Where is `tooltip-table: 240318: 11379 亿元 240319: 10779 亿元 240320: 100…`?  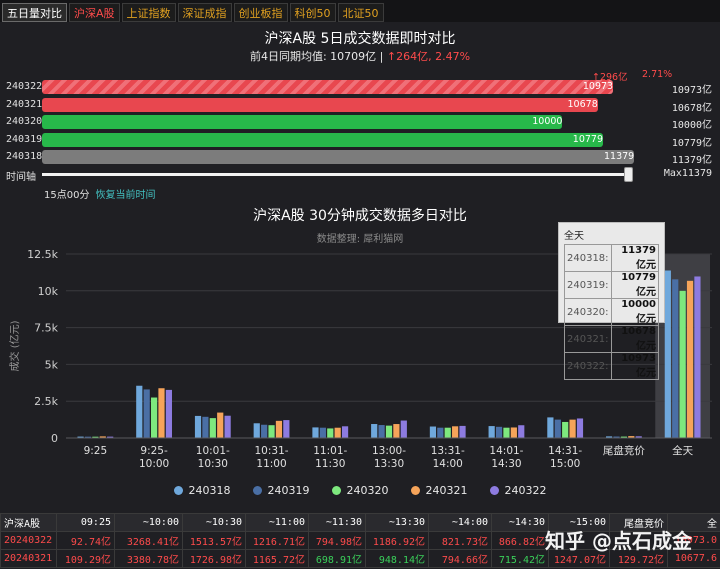 tooltip-table: 240318: 11379 亿元 240319: 10779 亿元 240320: 100… is located at coordinates (612, 312).